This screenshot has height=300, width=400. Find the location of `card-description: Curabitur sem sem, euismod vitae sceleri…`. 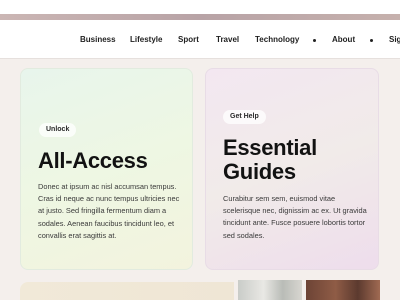

card-description: Curabitur sem sem, euismod vitae sceleri… is located at coordinates (295, 217).